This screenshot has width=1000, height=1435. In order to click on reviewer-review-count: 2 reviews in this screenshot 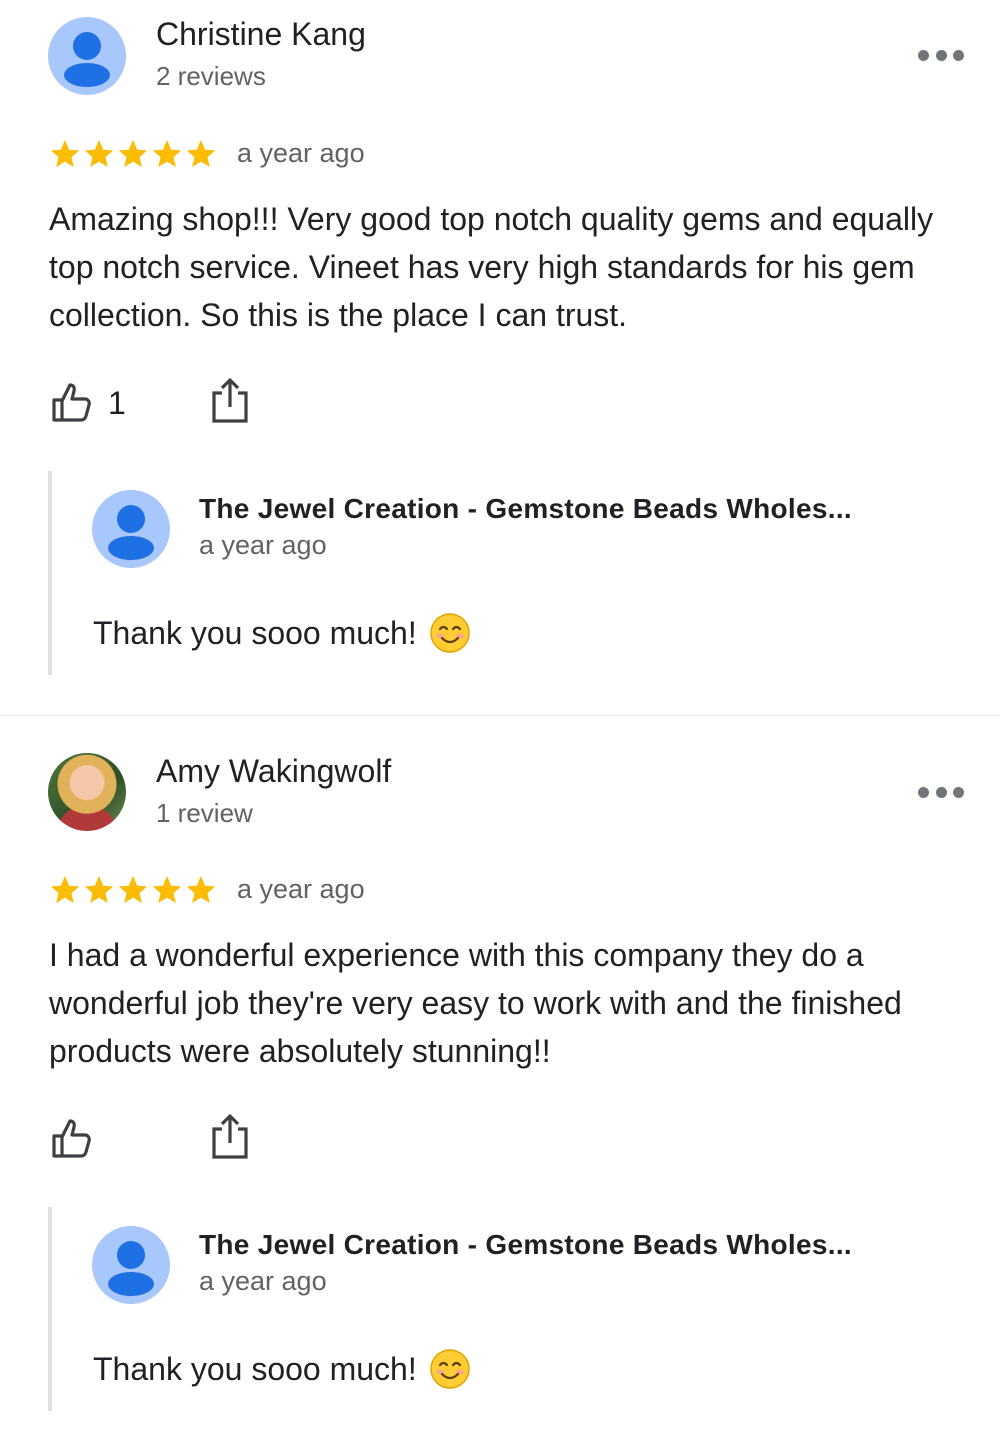, I will do `click(211, 76)`.